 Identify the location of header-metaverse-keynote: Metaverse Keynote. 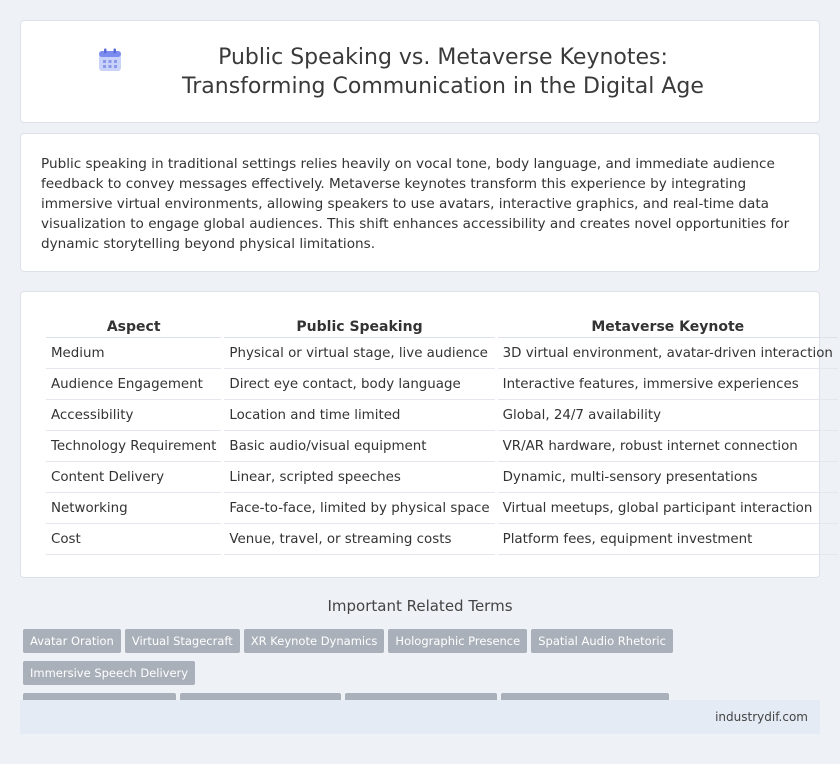
(667, 326).